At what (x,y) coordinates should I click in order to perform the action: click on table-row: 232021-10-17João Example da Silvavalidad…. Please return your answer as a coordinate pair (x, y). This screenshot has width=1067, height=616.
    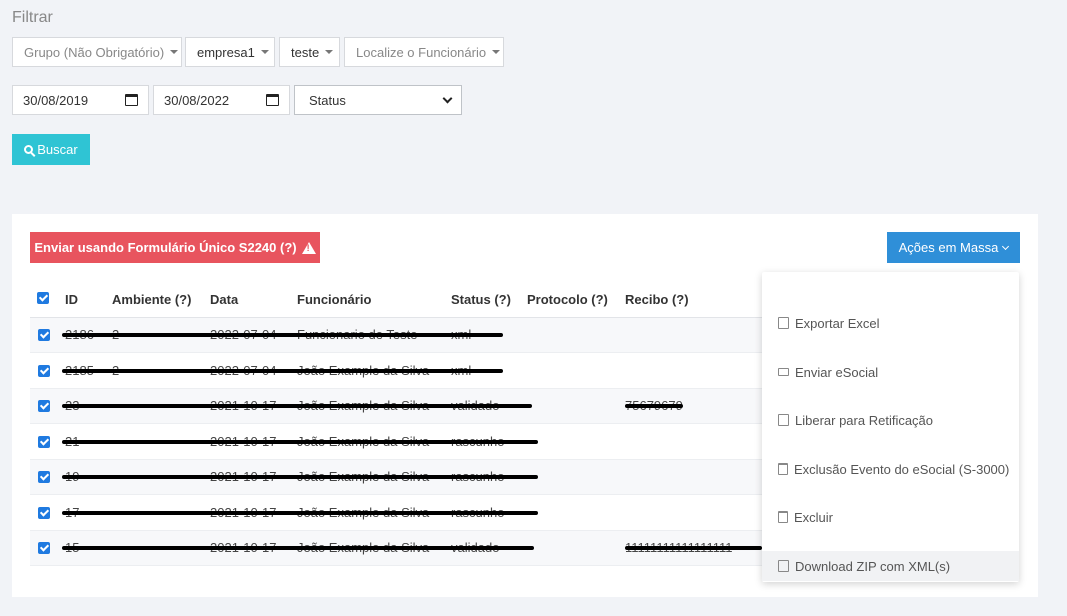
    Looking at the image, I should click on (396, 406).